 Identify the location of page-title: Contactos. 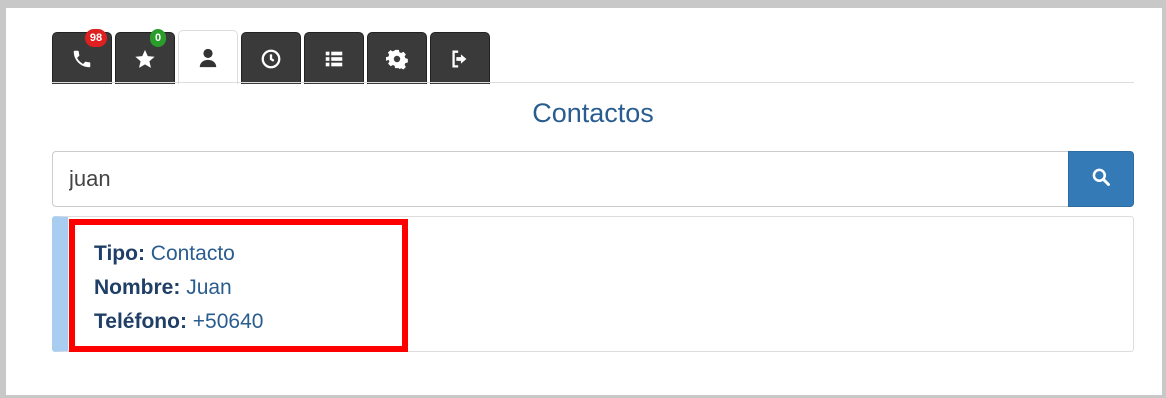
(593, 113).